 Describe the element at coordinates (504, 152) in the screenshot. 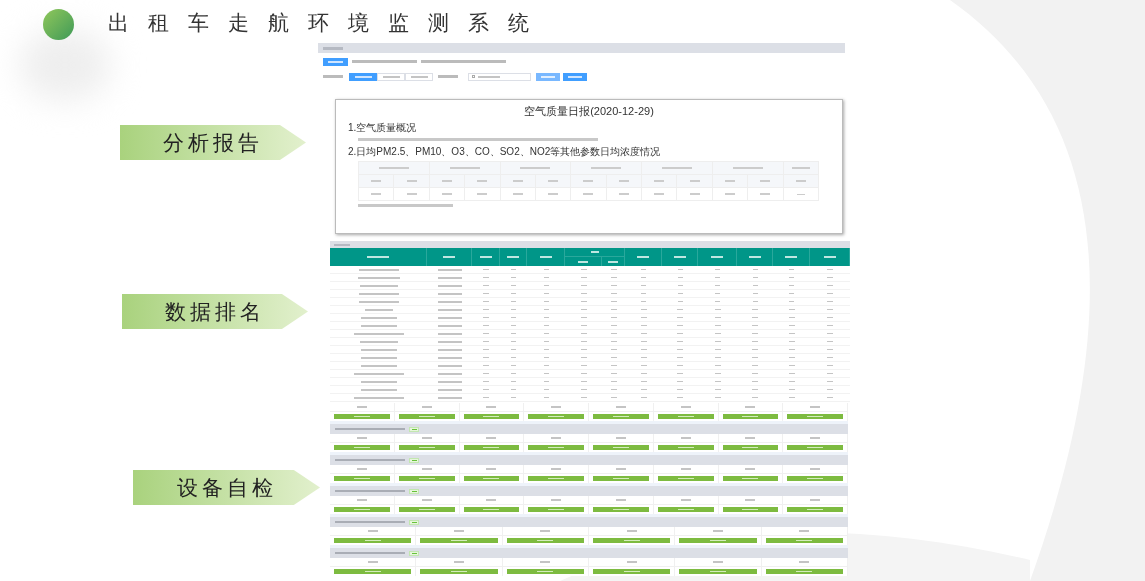

I see `section-heading: 2.日均PM2.5、PM10、O3、CO、SO2、NO2等其他参数日均浓度情况` at that location.